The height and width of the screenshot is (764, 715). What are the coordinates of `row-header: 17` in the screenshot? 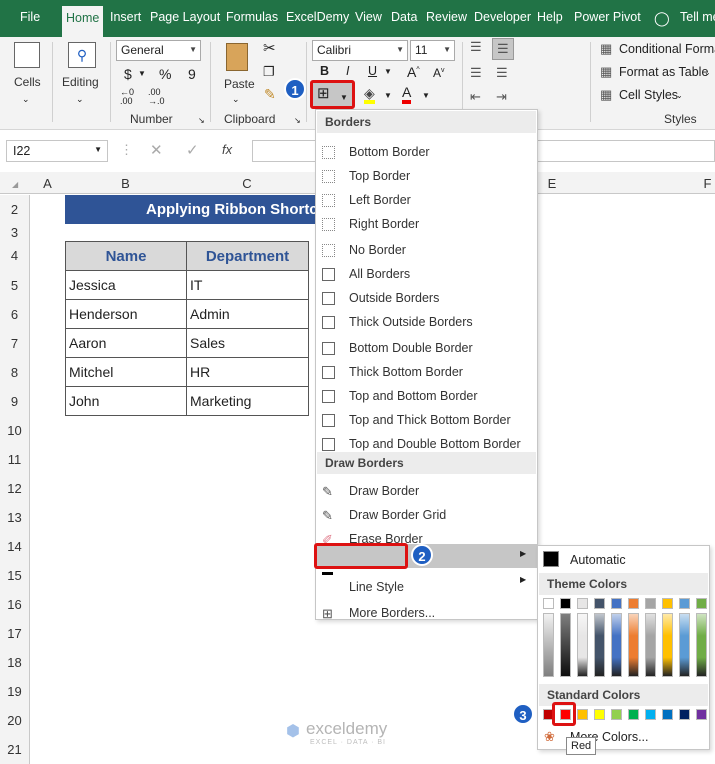 It's located at (15, 633).